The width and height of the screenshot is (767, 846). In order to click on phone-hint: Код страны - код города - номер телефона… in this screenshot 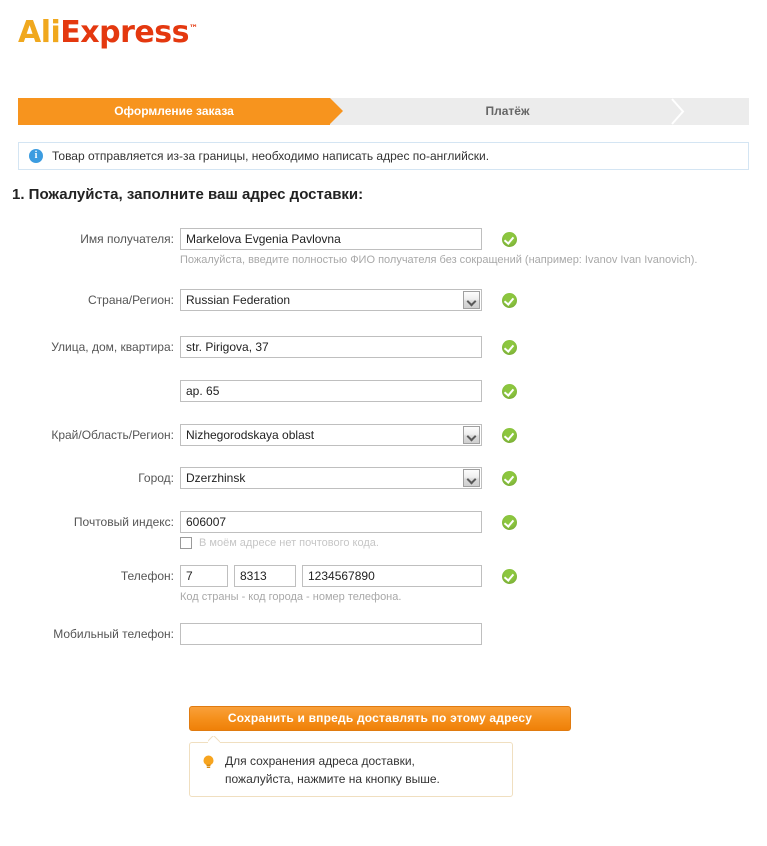, I will do `click(291, 597)`.